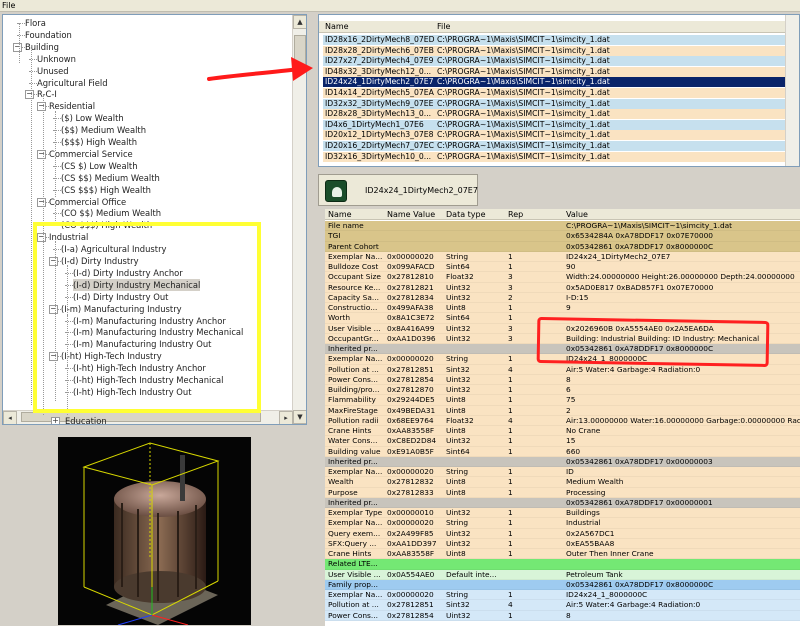 This screenshot has height=626, width=800. I want to click on tree-expander-icon: +, so click(55, 420).